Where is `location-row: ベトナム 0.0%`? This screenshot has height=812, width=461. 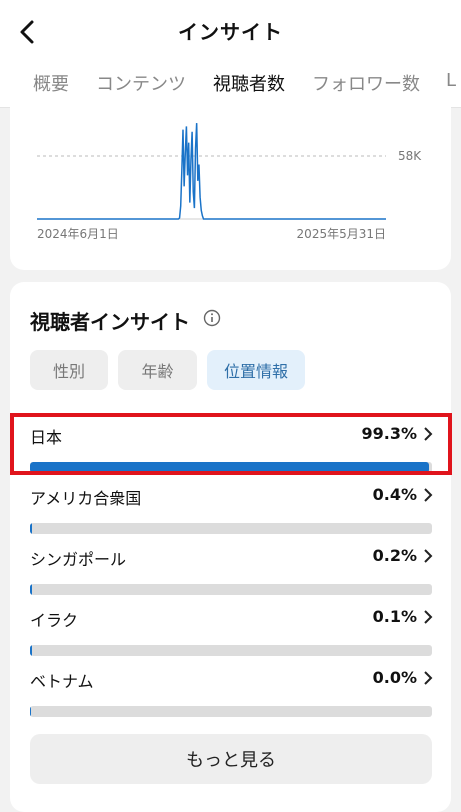
location-row: ベトナム 0.0% is located at coordinates (230, 694).